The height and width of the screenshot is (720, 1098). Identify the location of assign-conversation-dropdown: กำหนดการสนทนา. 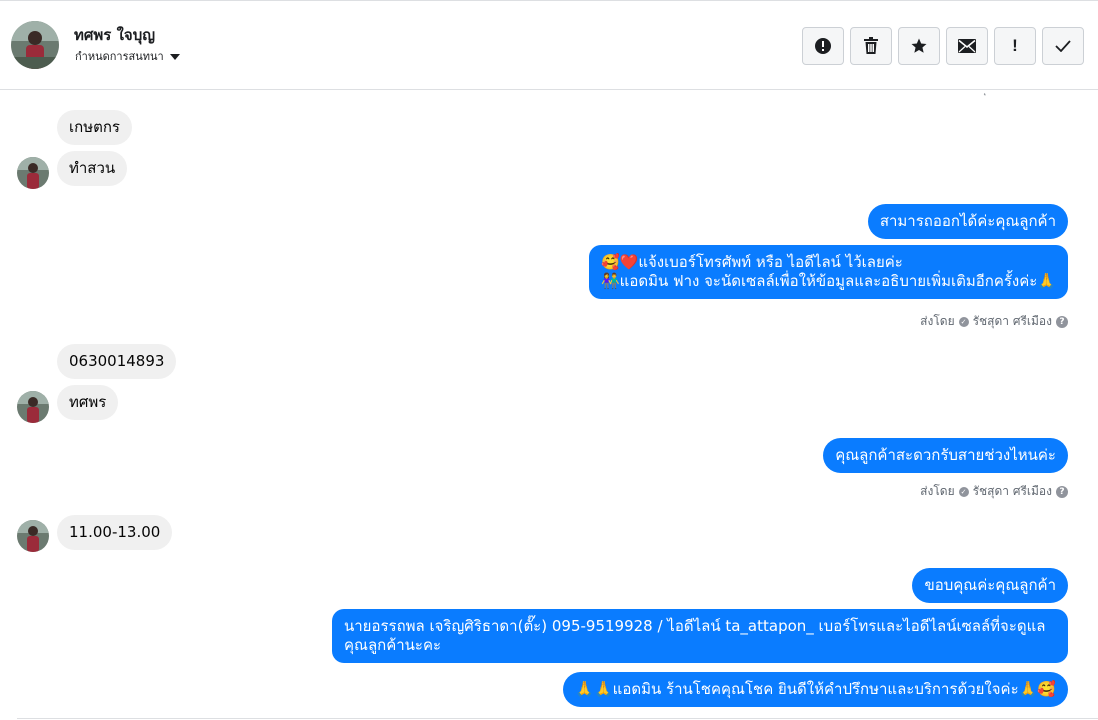
(127, 56).